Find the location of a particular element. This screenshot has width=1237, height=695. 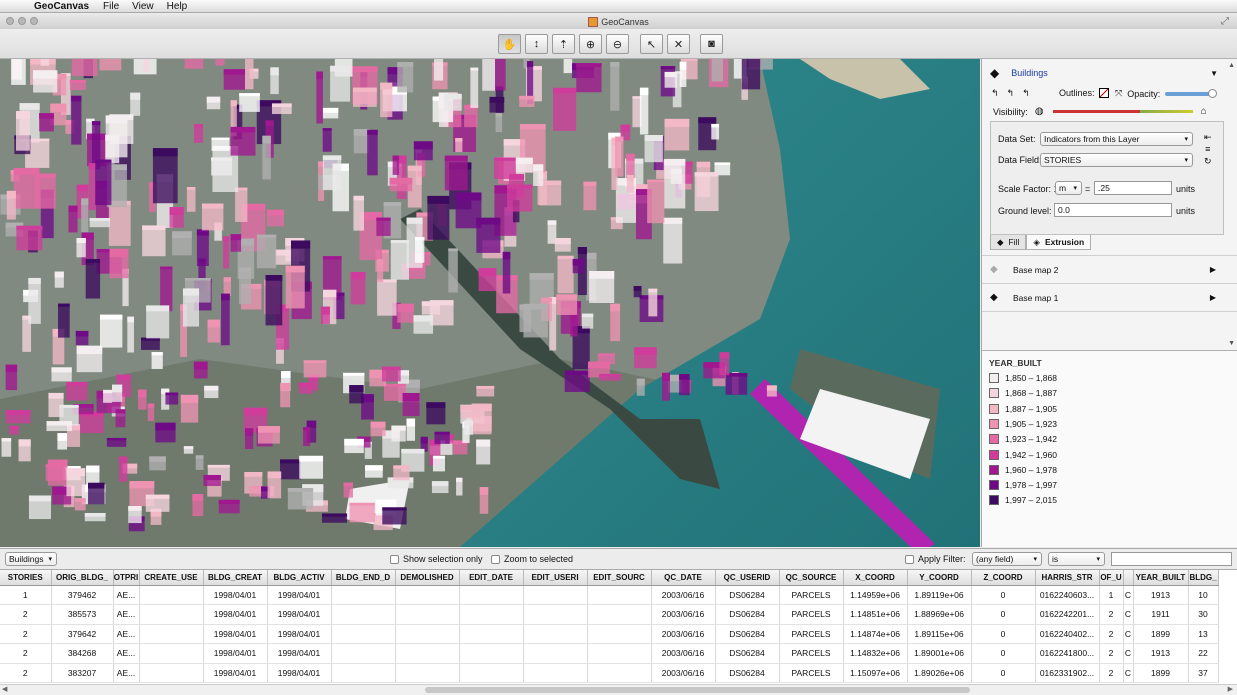

column-header: OF_U is located at coordinates (1111, 578).